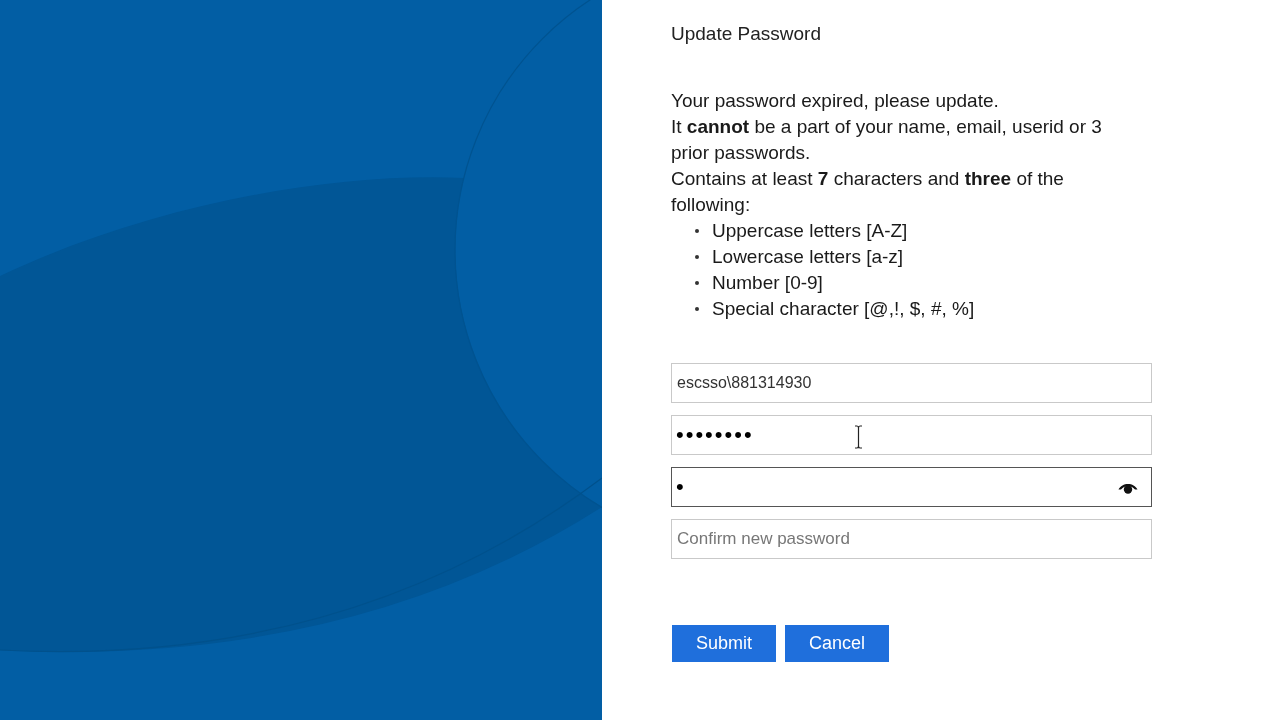 This screenshot has width=1280, height=720. I want to click on instruction-text: Your password expired, please update., so click(835, 101).